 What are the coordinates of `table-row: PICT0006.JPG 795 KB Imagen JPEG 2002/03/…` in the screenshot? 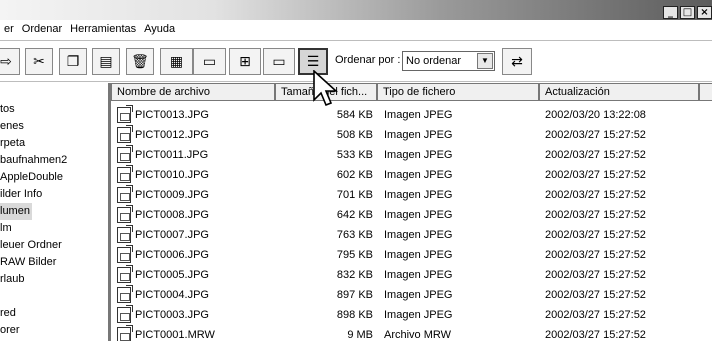 It's located at (411, 255).